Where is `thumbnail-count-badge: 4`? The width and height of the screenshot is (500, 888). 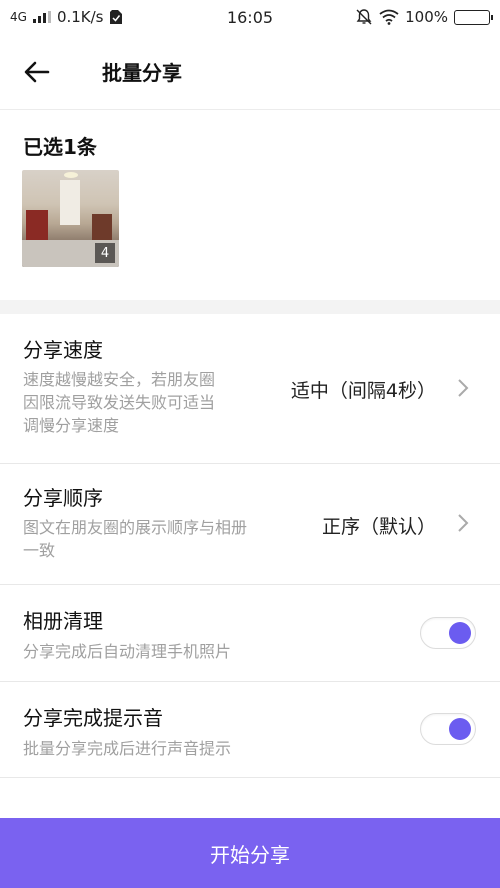
thumbnail-count-badge: 4 is located at coordinates (105, 253).